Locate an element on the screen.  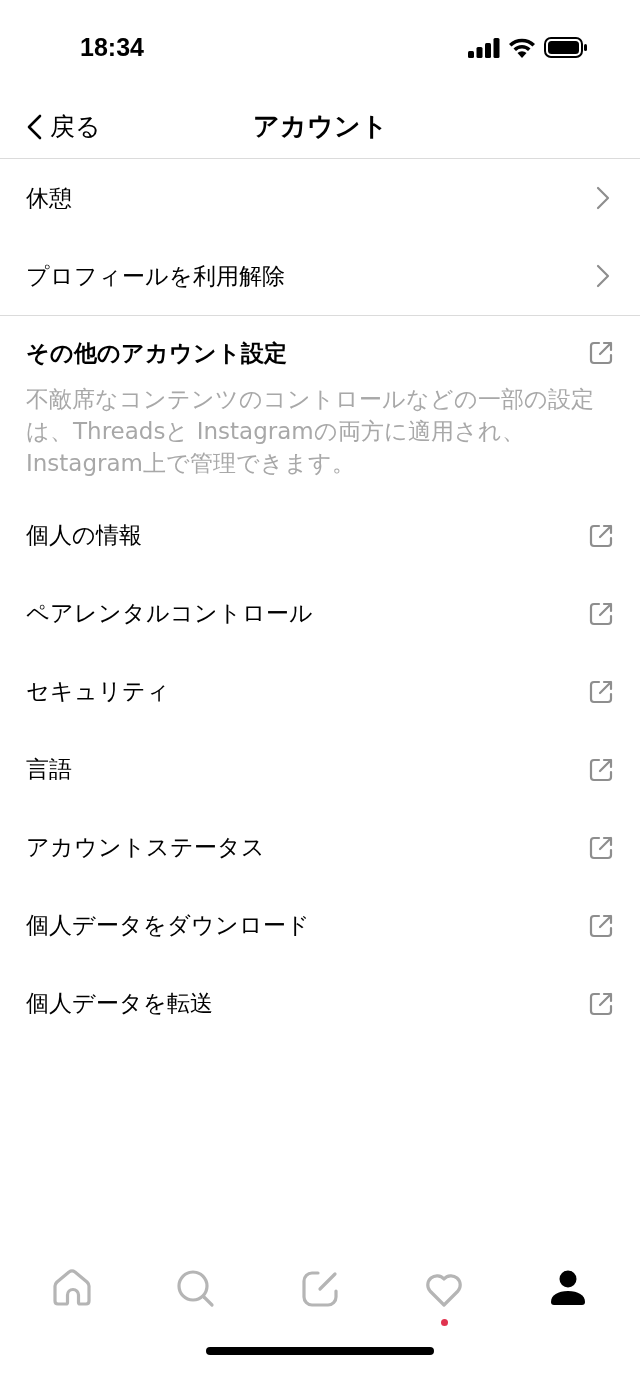
external-settings-row: ペアレンタルコントロール is located at coordinates (320, 613).